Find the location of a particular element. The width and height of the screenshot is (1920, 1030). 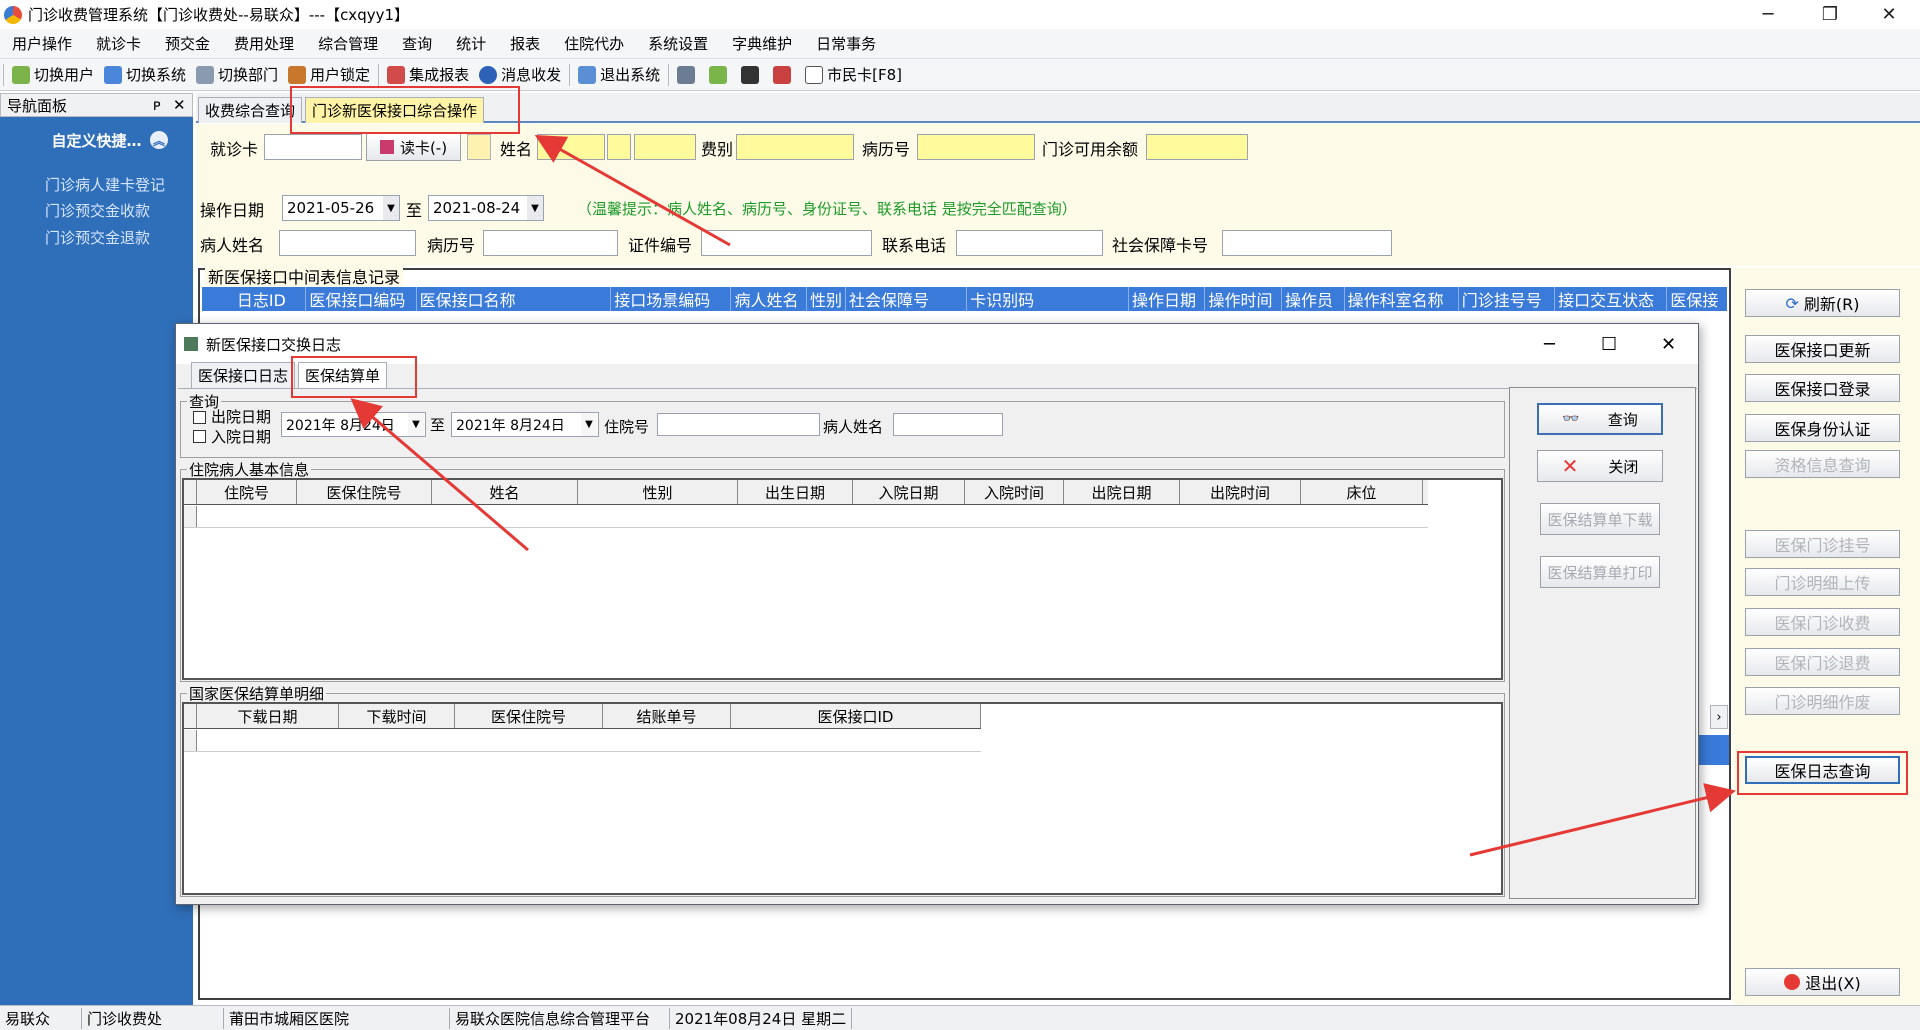

menu-general: 综合管理 is located at coordinates (348, 43).